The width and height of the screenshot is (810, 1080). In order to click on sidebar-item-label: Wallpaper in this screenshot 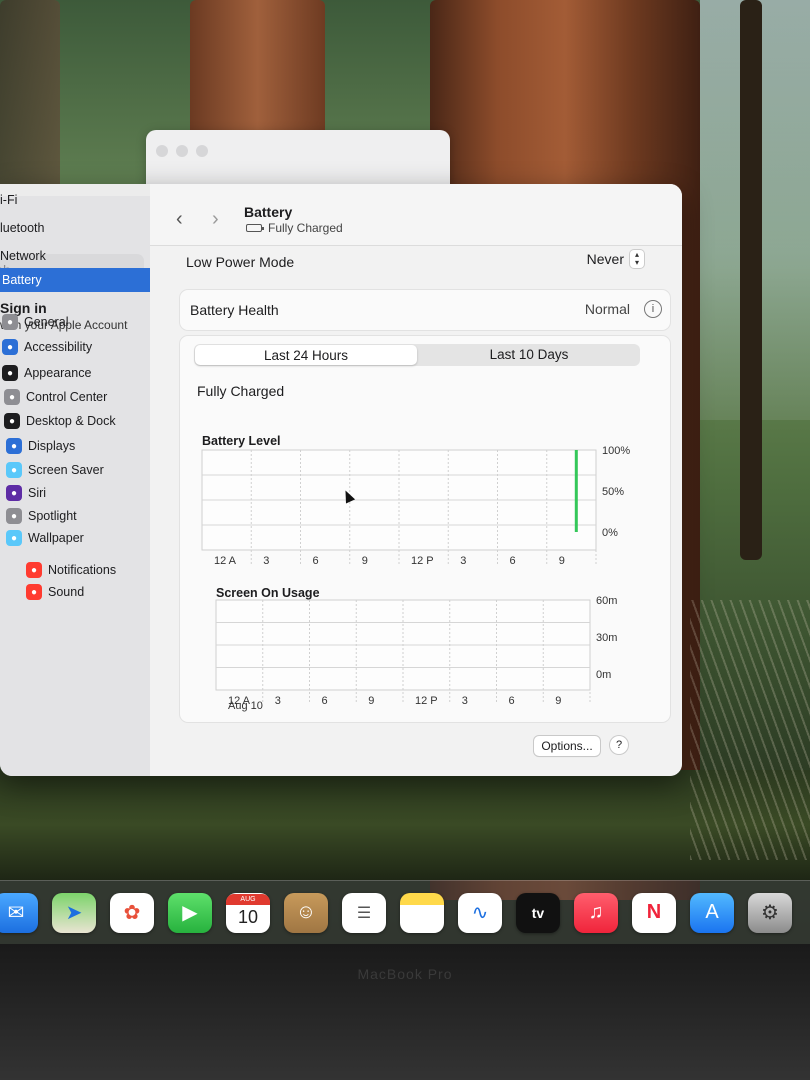, I will do `click(56, 538)`.